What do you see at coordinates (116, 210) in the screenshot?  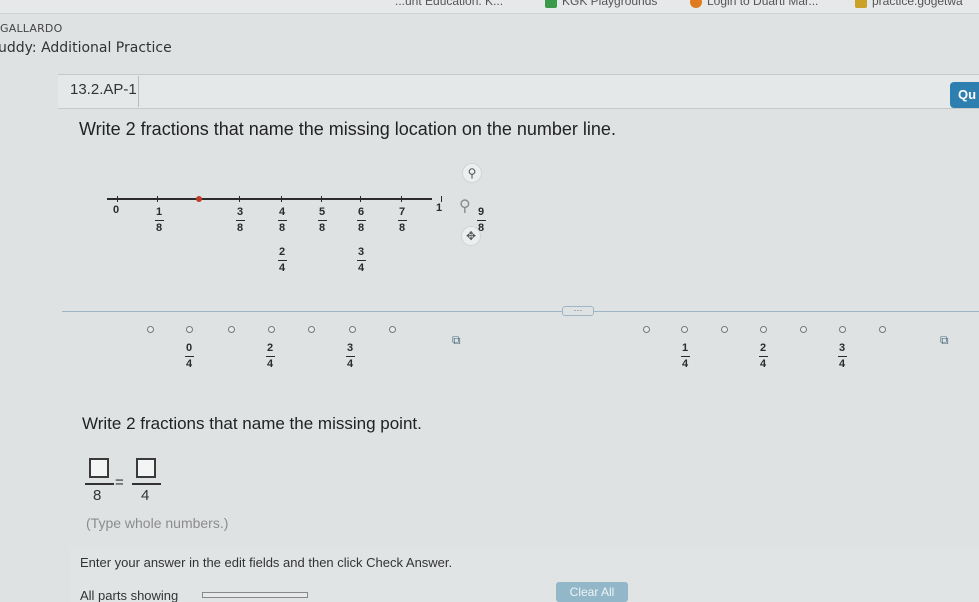 I see `zero-label: 0` at bounding box center [116, 210].